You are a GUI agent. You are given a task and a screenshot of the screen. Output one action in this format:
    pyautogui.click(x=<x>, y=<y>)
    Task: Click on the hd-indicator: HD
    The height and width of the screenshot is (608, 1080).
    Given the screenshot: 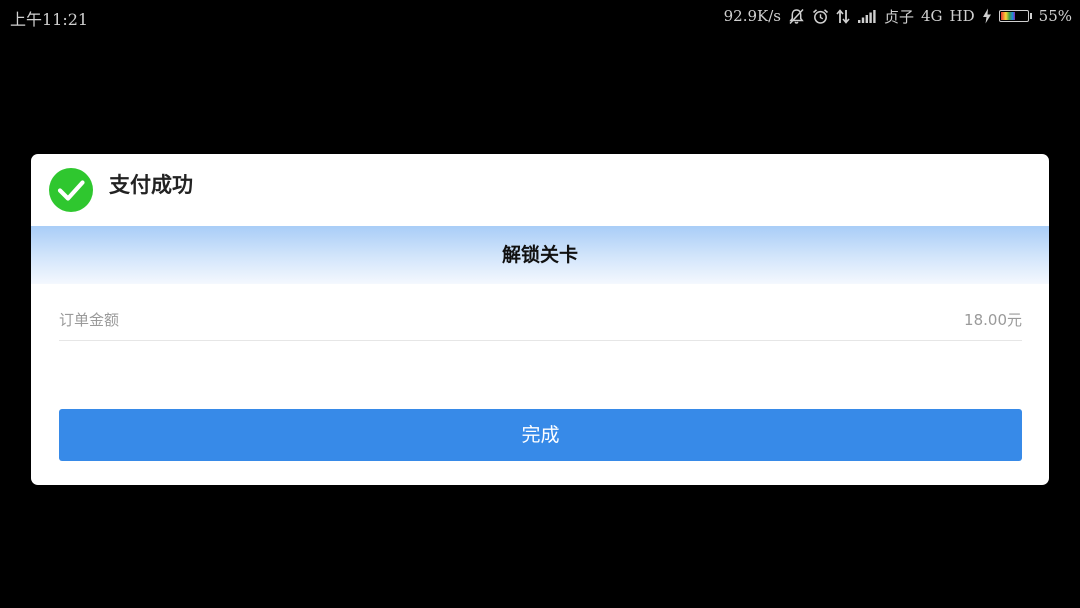 What is the action you would take?
    pyautogui.click(x=962, y=16)
    